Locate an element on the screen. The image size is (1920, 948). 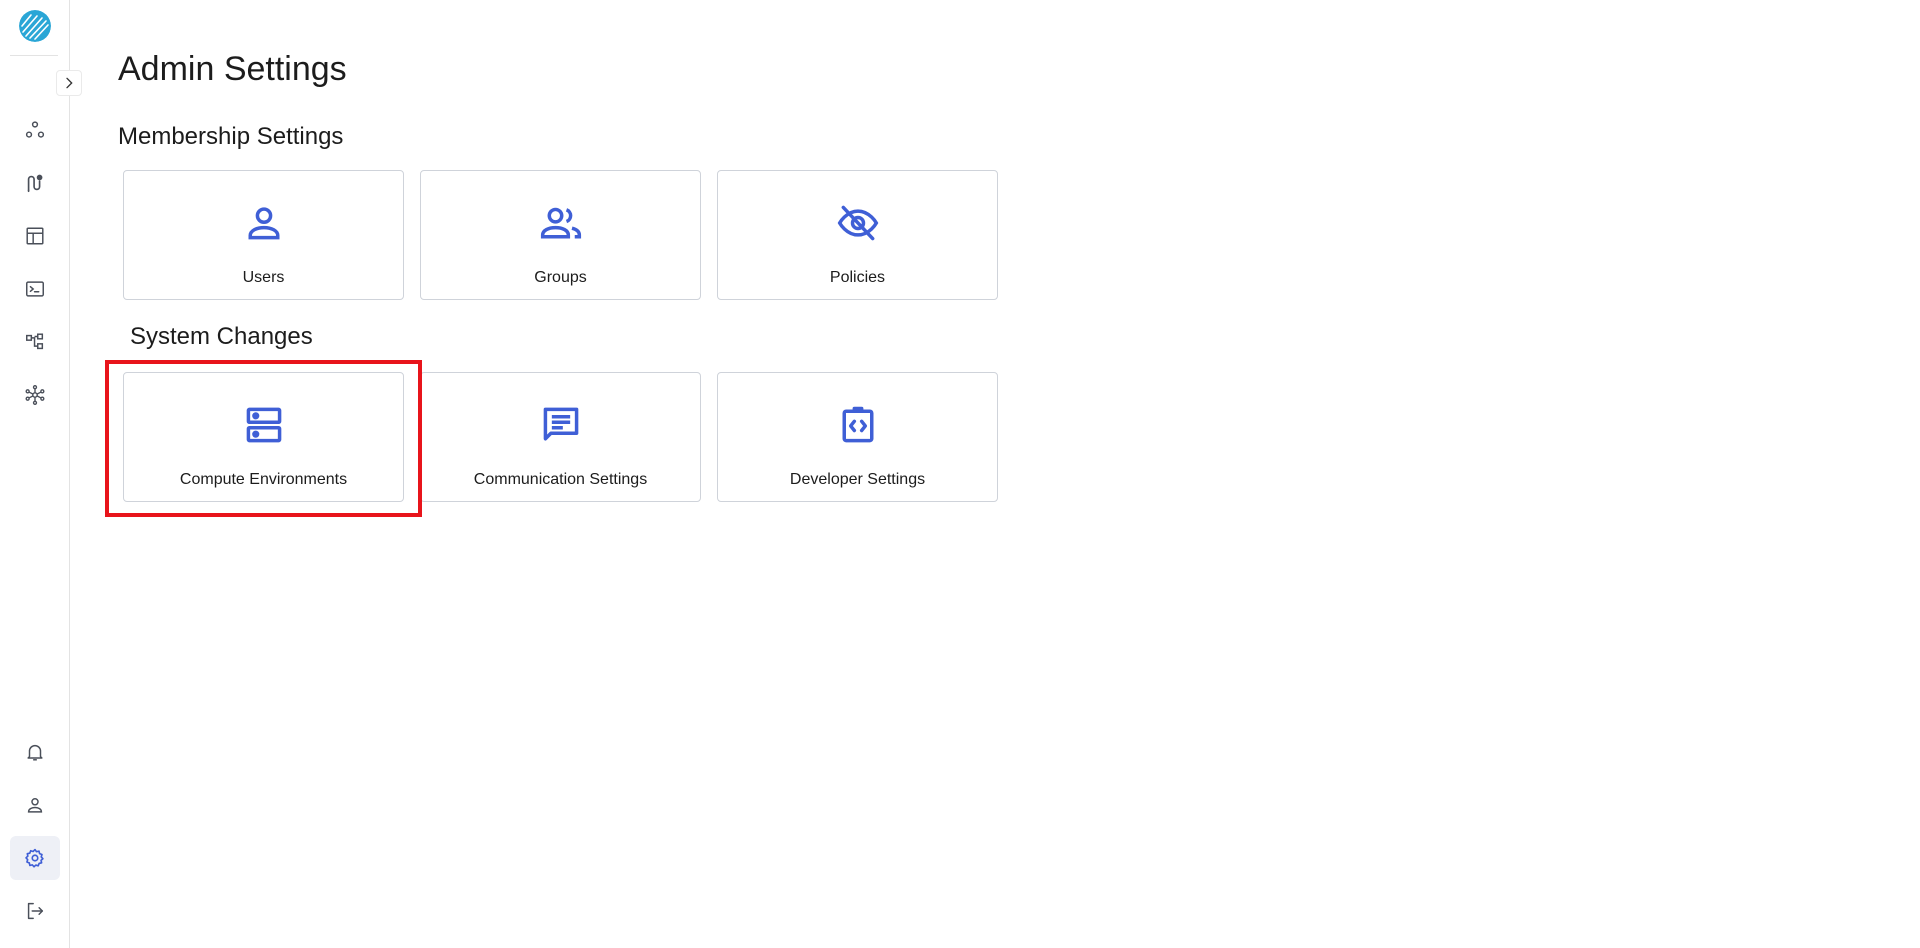
sidebar-item-settings is located at coordinates (35, 858).